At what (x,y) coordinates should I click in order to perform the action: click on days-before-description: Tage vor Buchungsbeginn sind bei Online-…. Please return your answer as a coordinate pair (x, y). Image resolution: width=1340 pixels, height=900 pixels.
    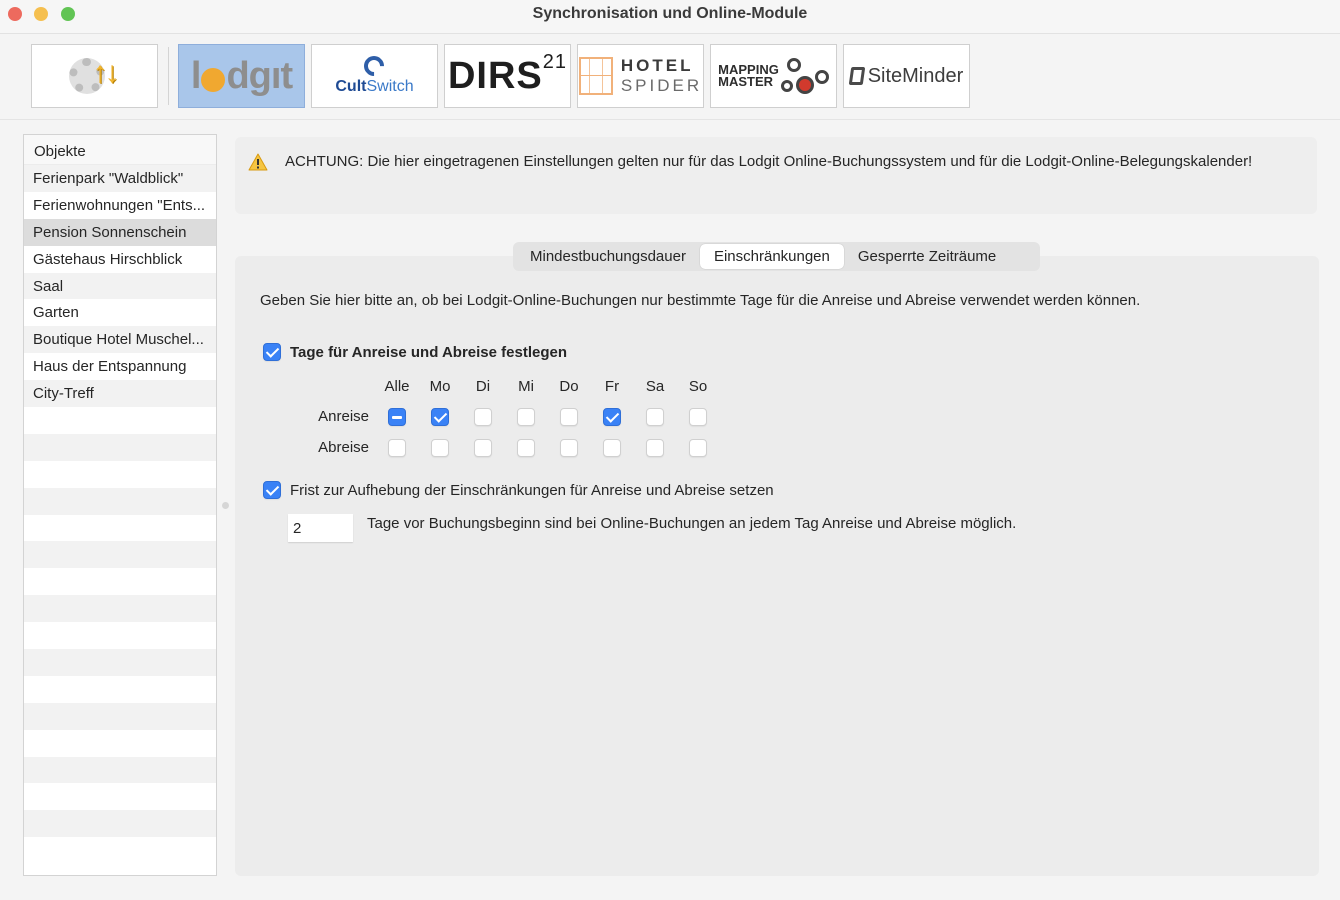
    Looking at the image, I should click on (692, 523).